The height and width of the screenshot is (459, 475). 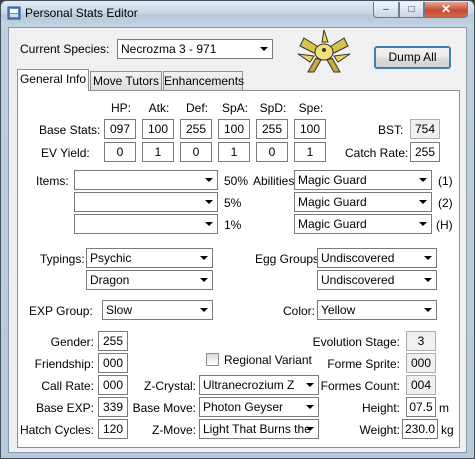 What do you see at coordinates (338, 310) in the screenshot?
I see `color-value: Yellow` at bounding box center [338, 310].